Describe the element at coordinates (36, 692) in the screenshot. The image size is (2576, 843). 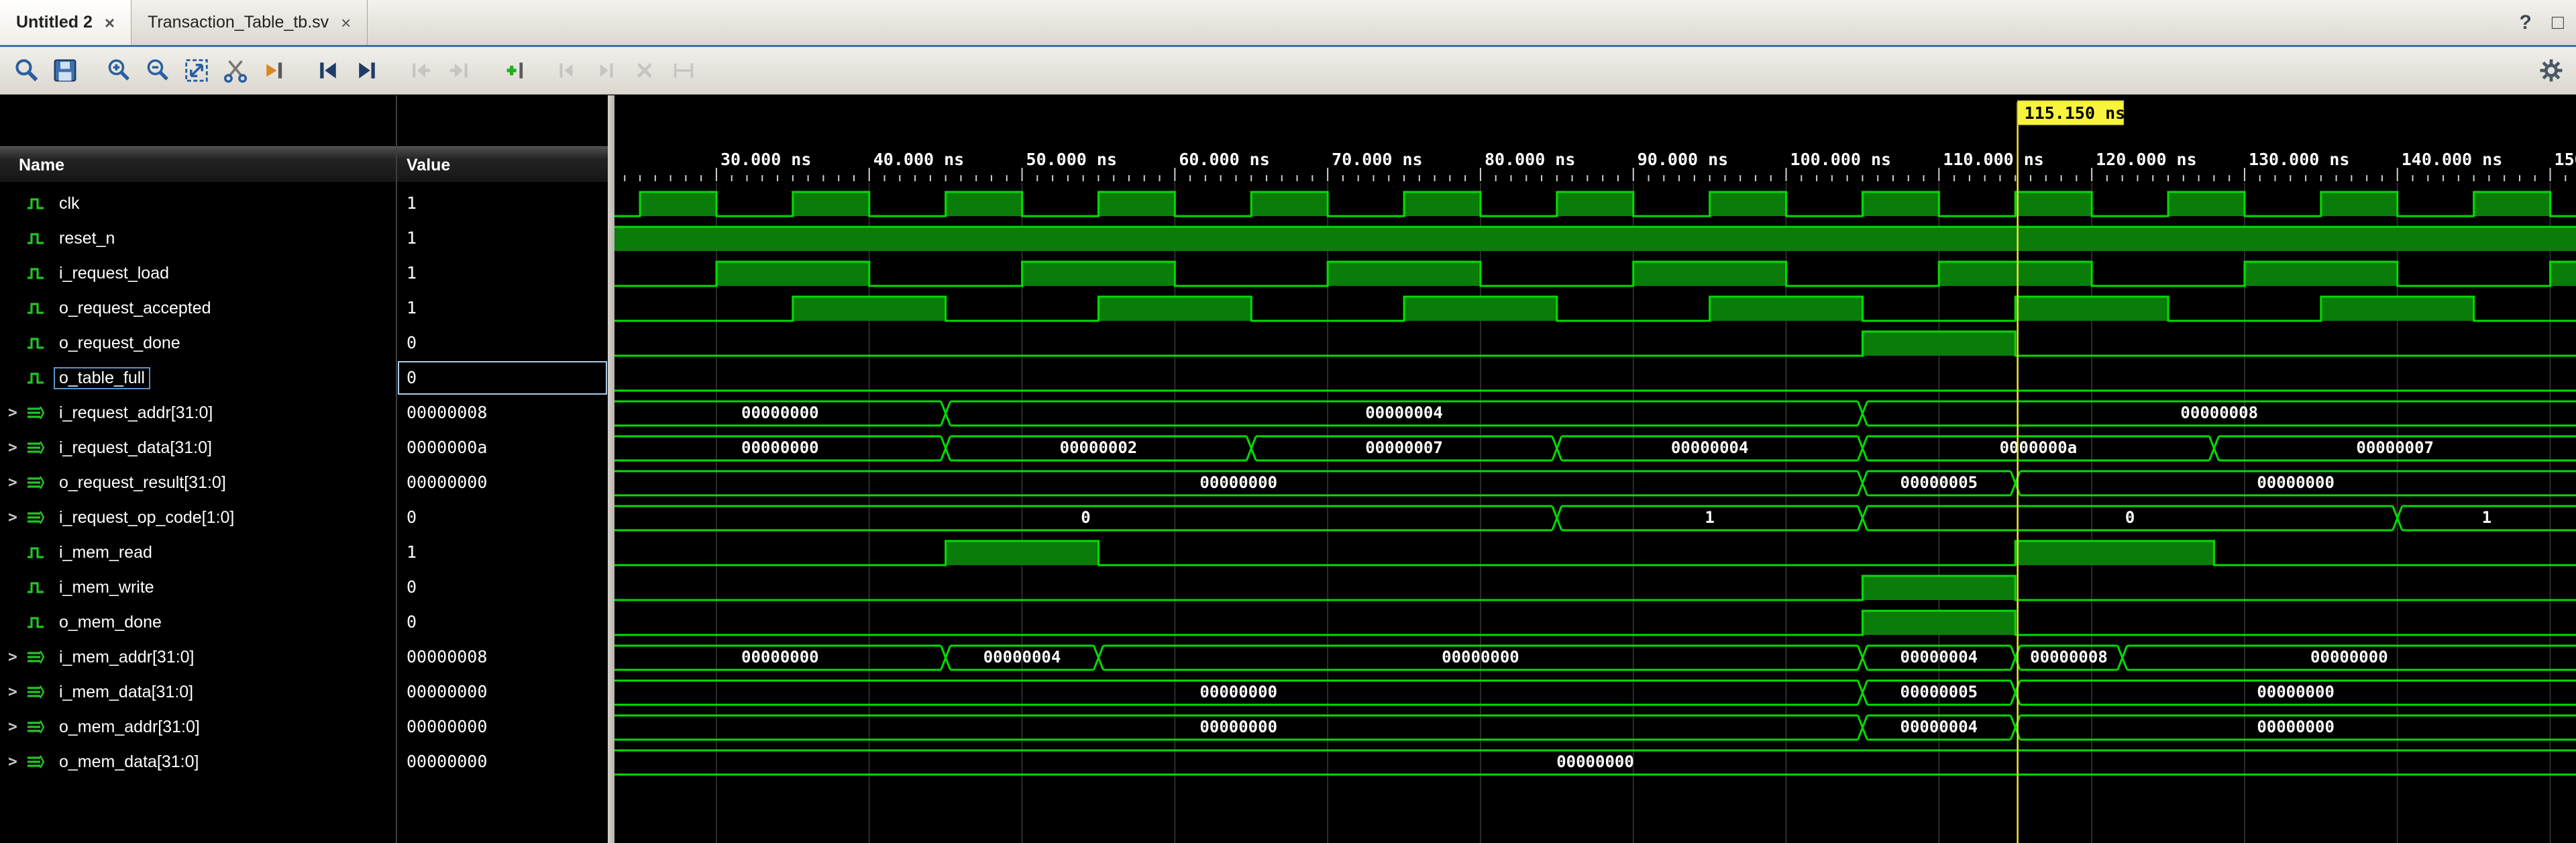
I see `bus-signal-icon` at that location.